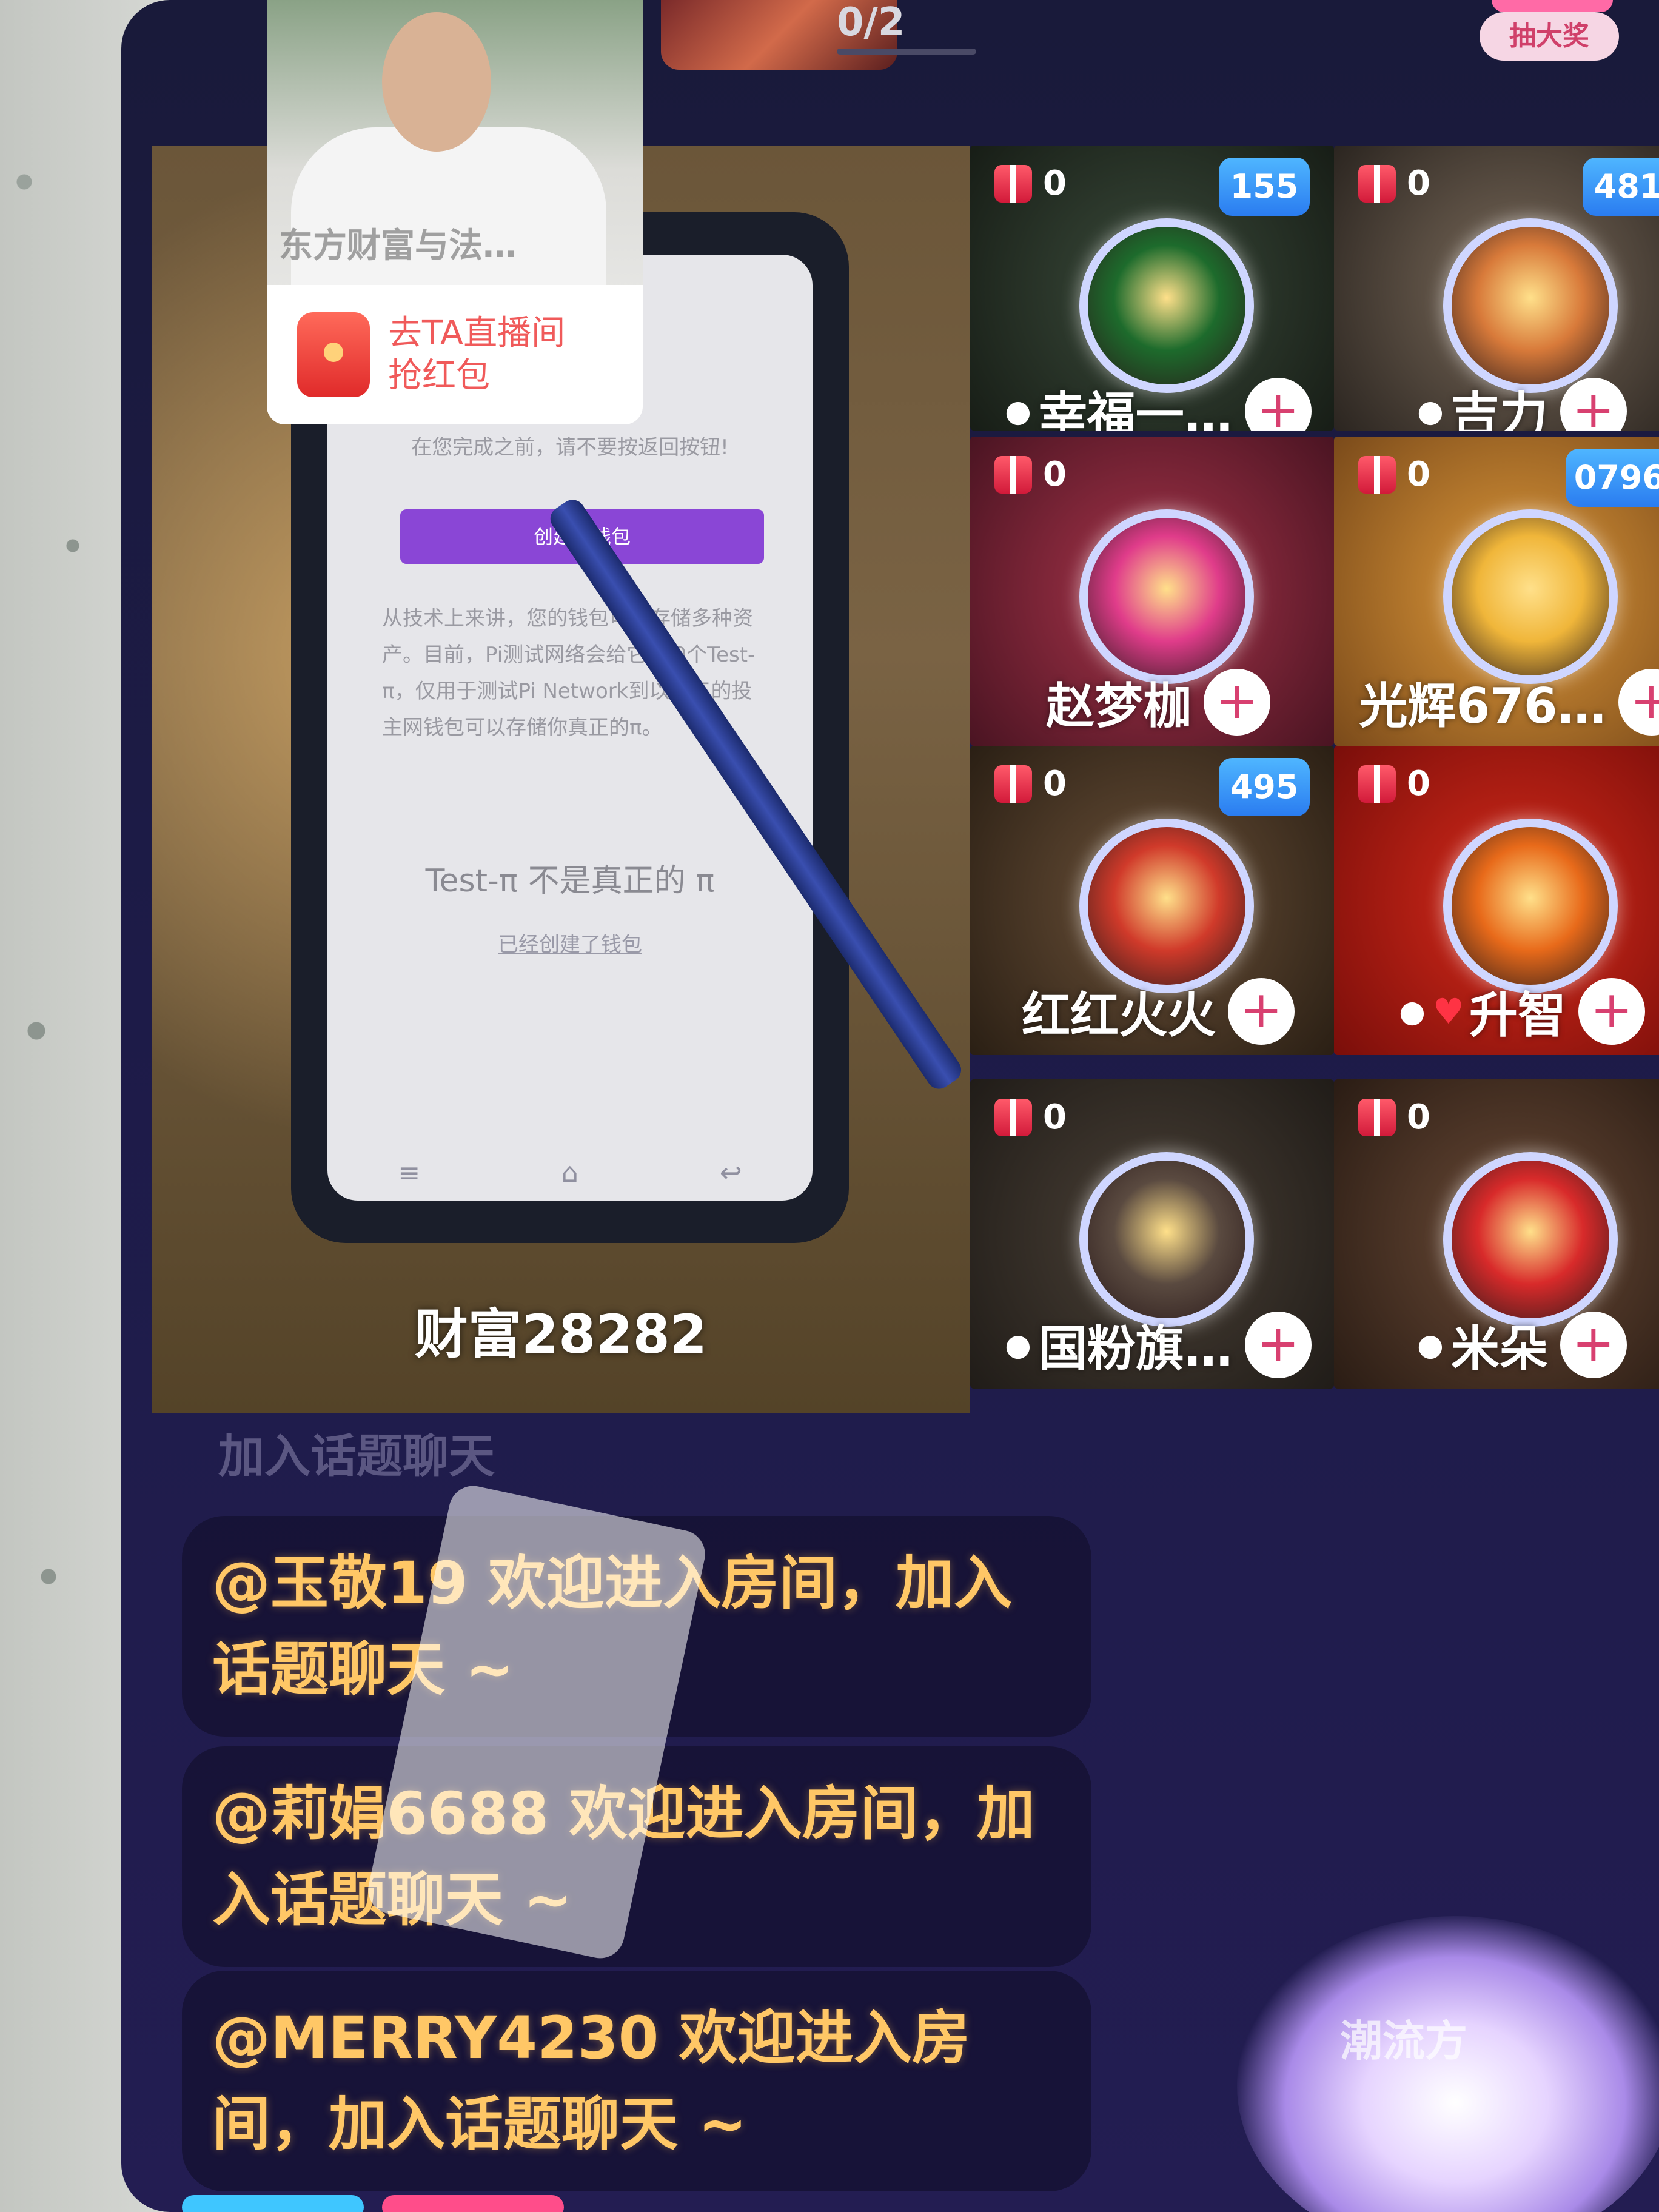 Image resolution: width=1659 pixels, height=2212 pixels. What do you see at coordinates (871, 22) in the screenshot?
I see `task-progress-text: 0/2` at bounding box center [871, 22].